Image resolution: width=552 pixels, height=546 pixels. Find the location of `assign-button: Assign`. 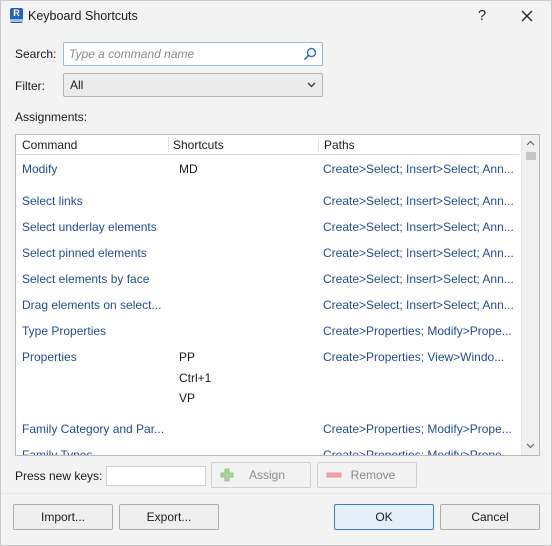

assign-button: Assign is located at coordinates (261, 475).